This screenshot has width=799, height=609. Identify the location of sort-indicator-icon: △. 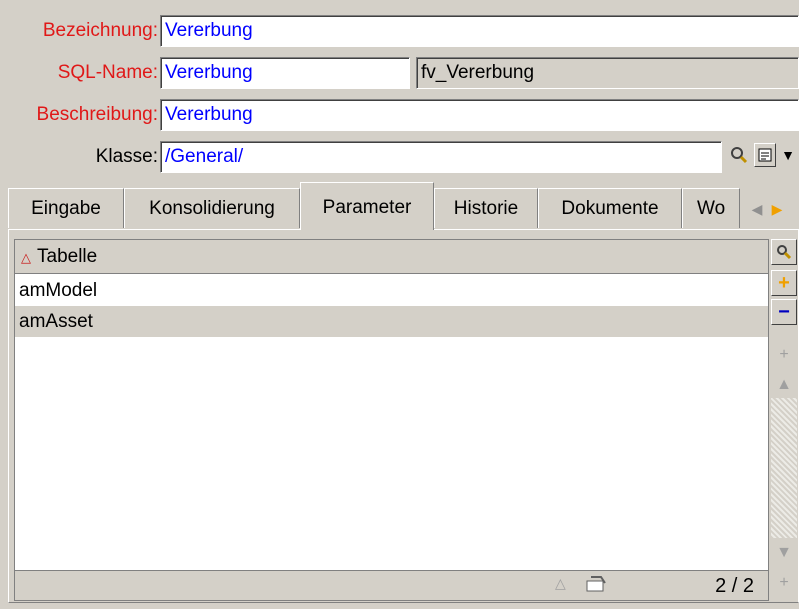
(560, 583).